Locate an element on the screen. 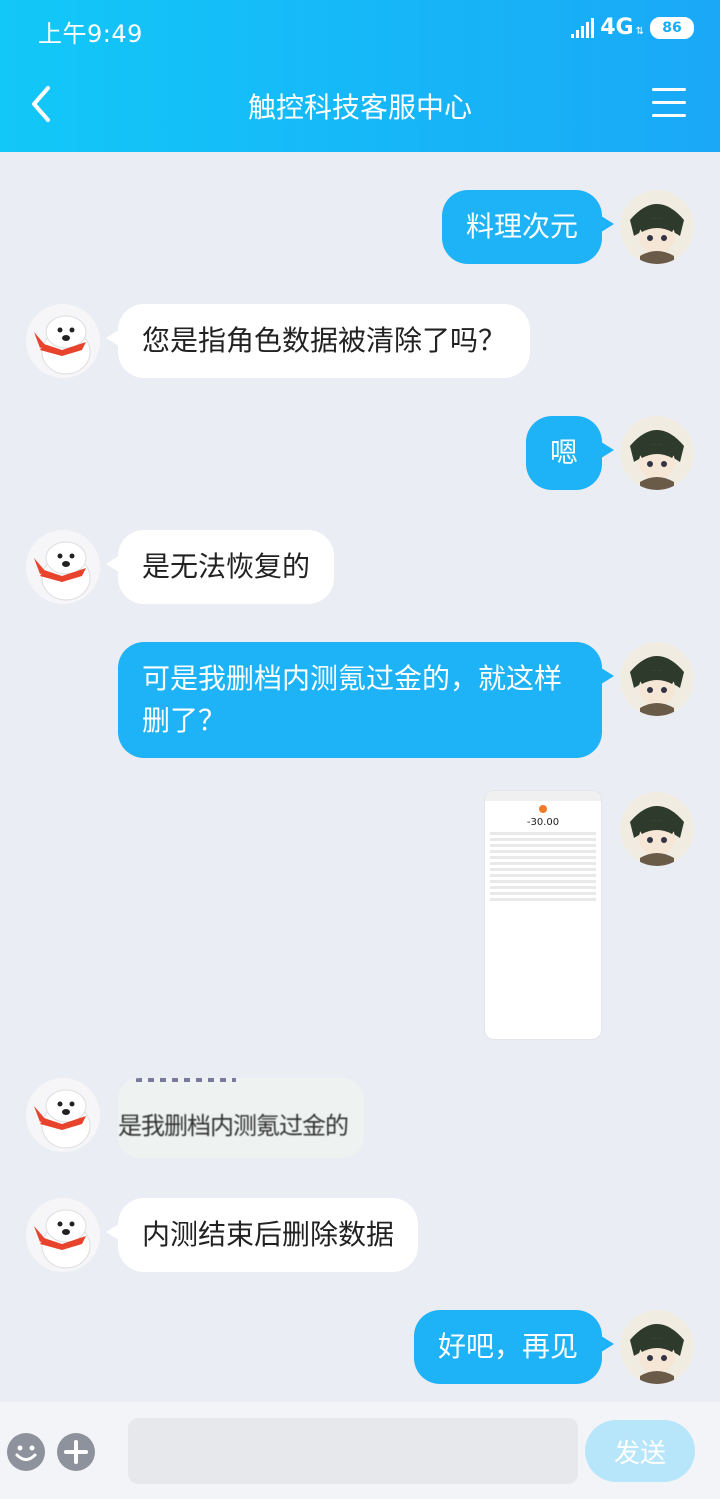 The width and height of the screenshot is (720, 1499). menu-icon is located at coordinates (669, 103).